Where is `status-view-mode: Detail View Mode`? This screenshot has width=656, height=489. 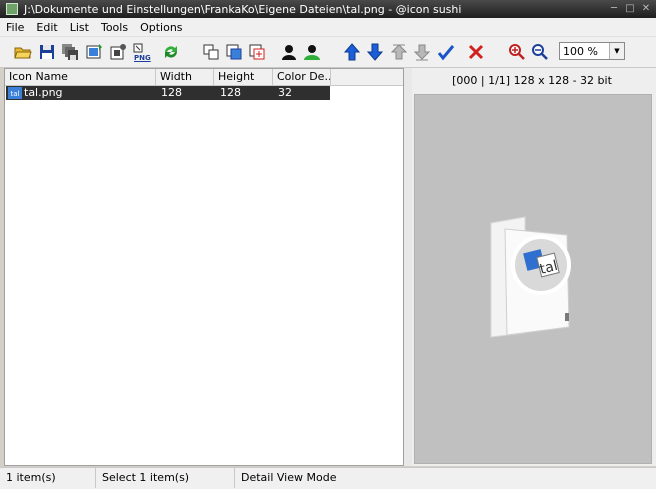
status-view-mode: Detail View Mode is located at coordinates (289, 477).